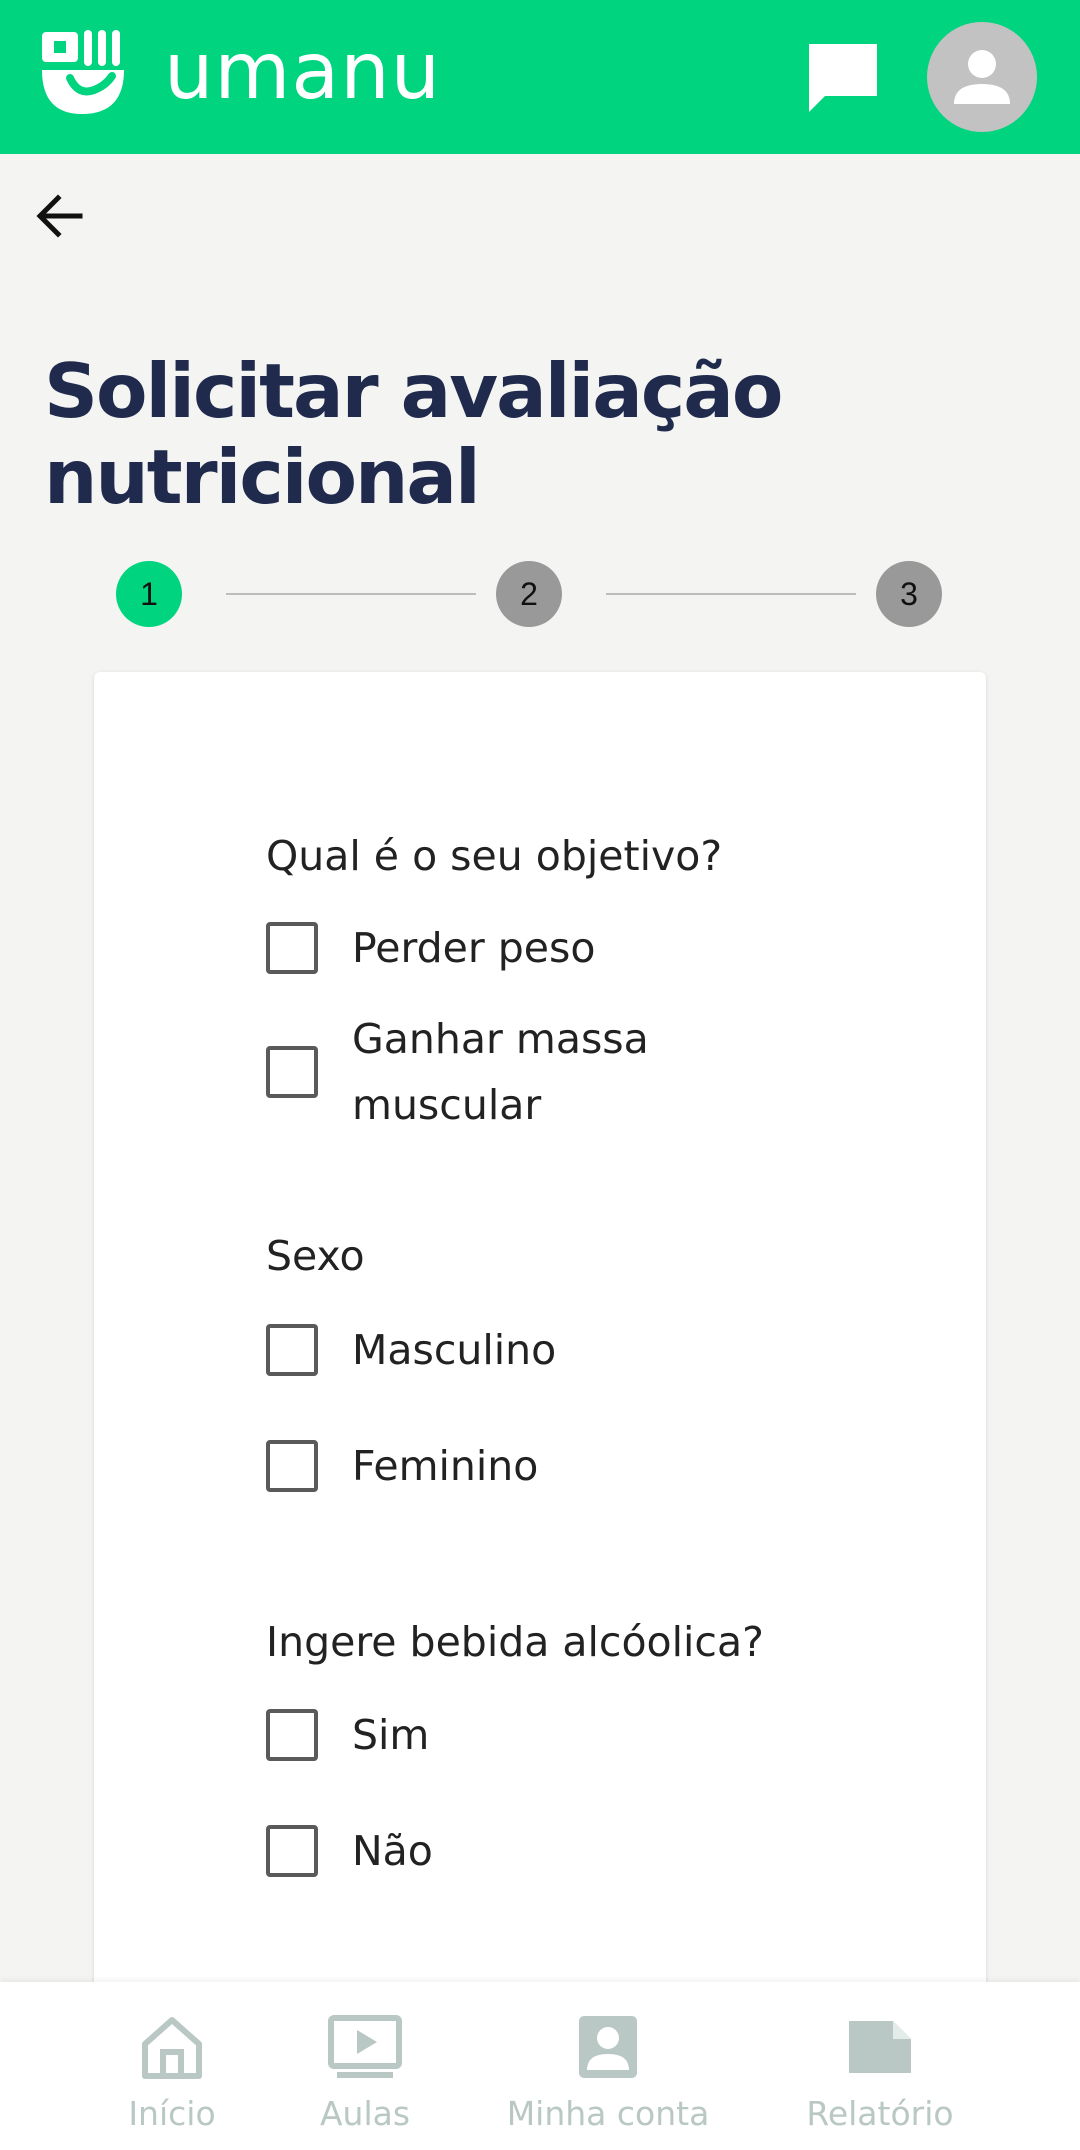 The height and width of the screenshot is (2150, 1080). I want to click on option-label: Feminino, so click(445, 1466).